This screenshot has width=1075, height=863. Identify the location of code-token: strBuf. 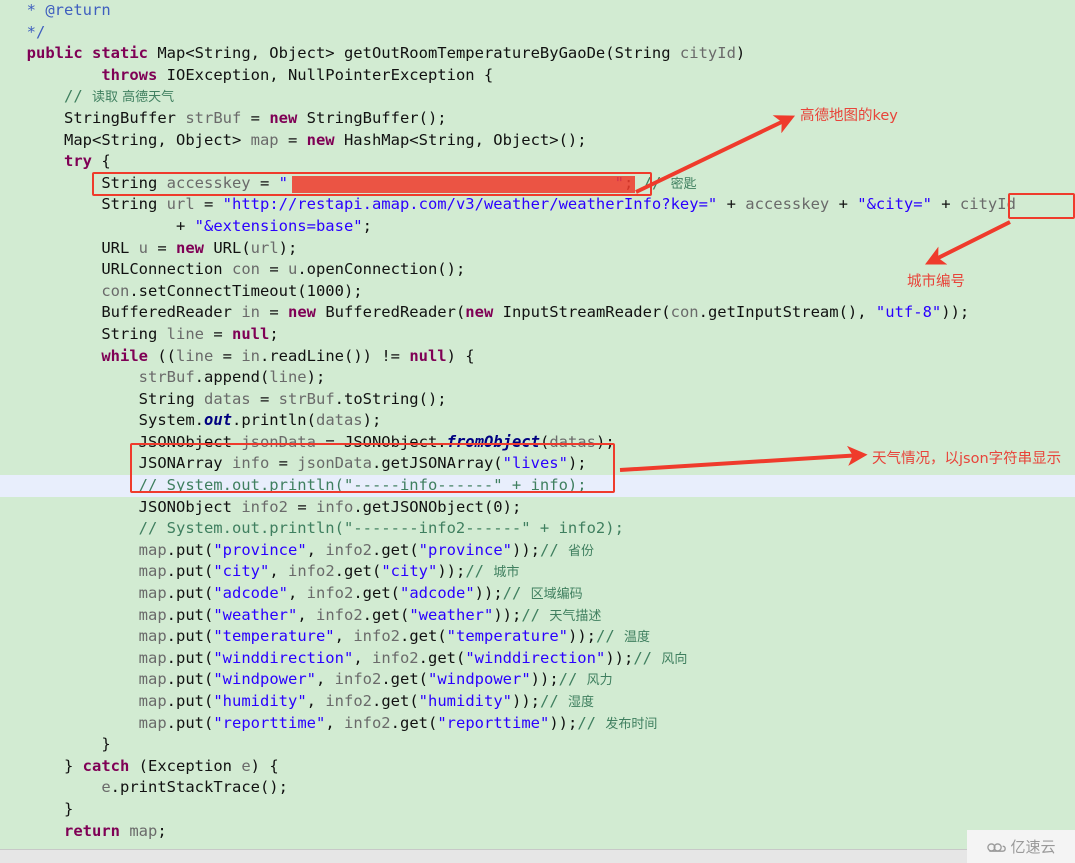
(218, 117).